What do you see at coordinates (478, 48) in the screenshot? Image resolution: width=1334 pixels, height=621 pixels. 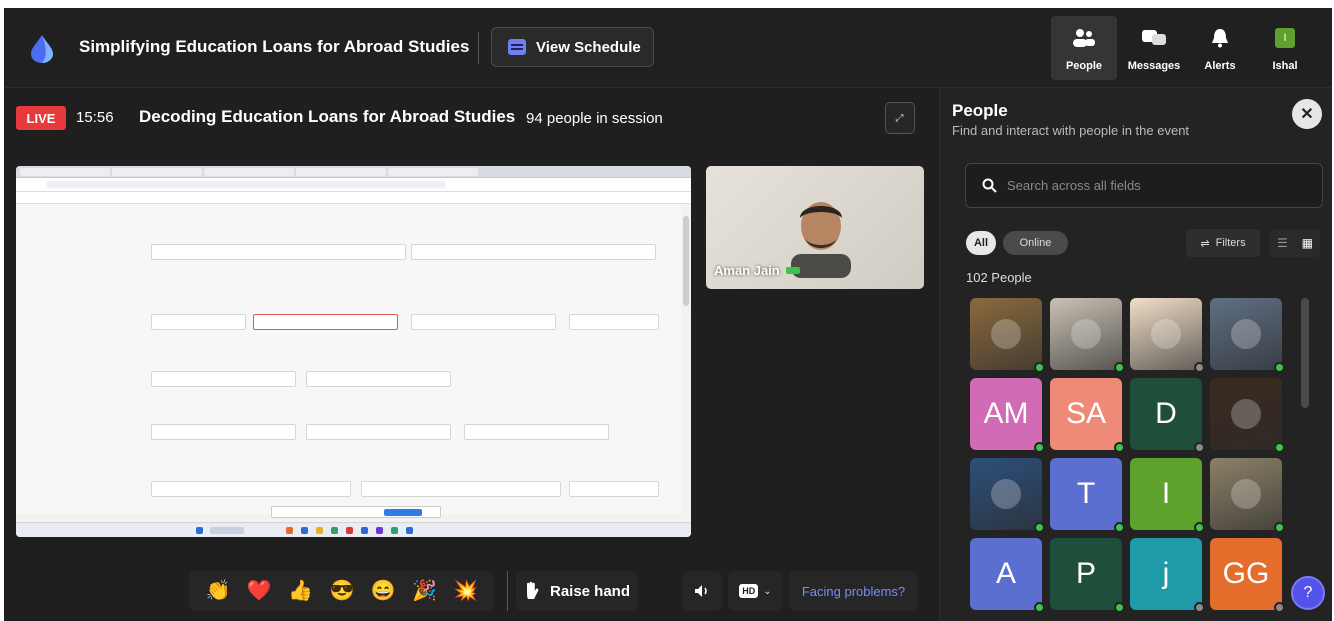 I see `title-divider` at bounding box center [478, 48].